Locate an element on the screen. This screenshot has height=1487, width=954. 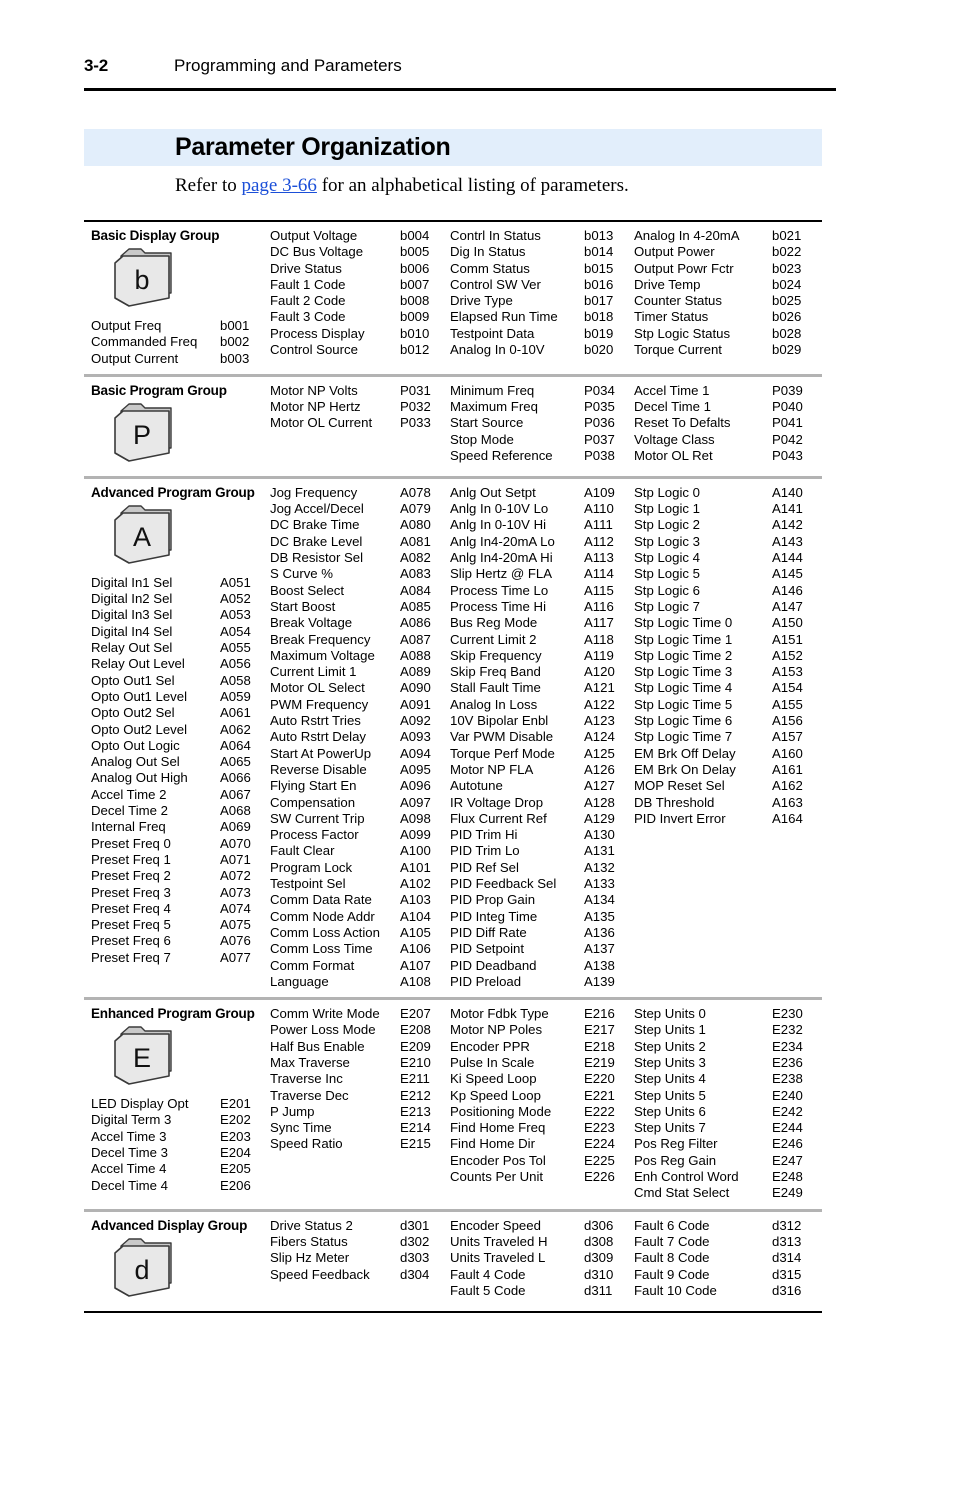
parameter-code: E207 is located at coordinates (415, 1014).